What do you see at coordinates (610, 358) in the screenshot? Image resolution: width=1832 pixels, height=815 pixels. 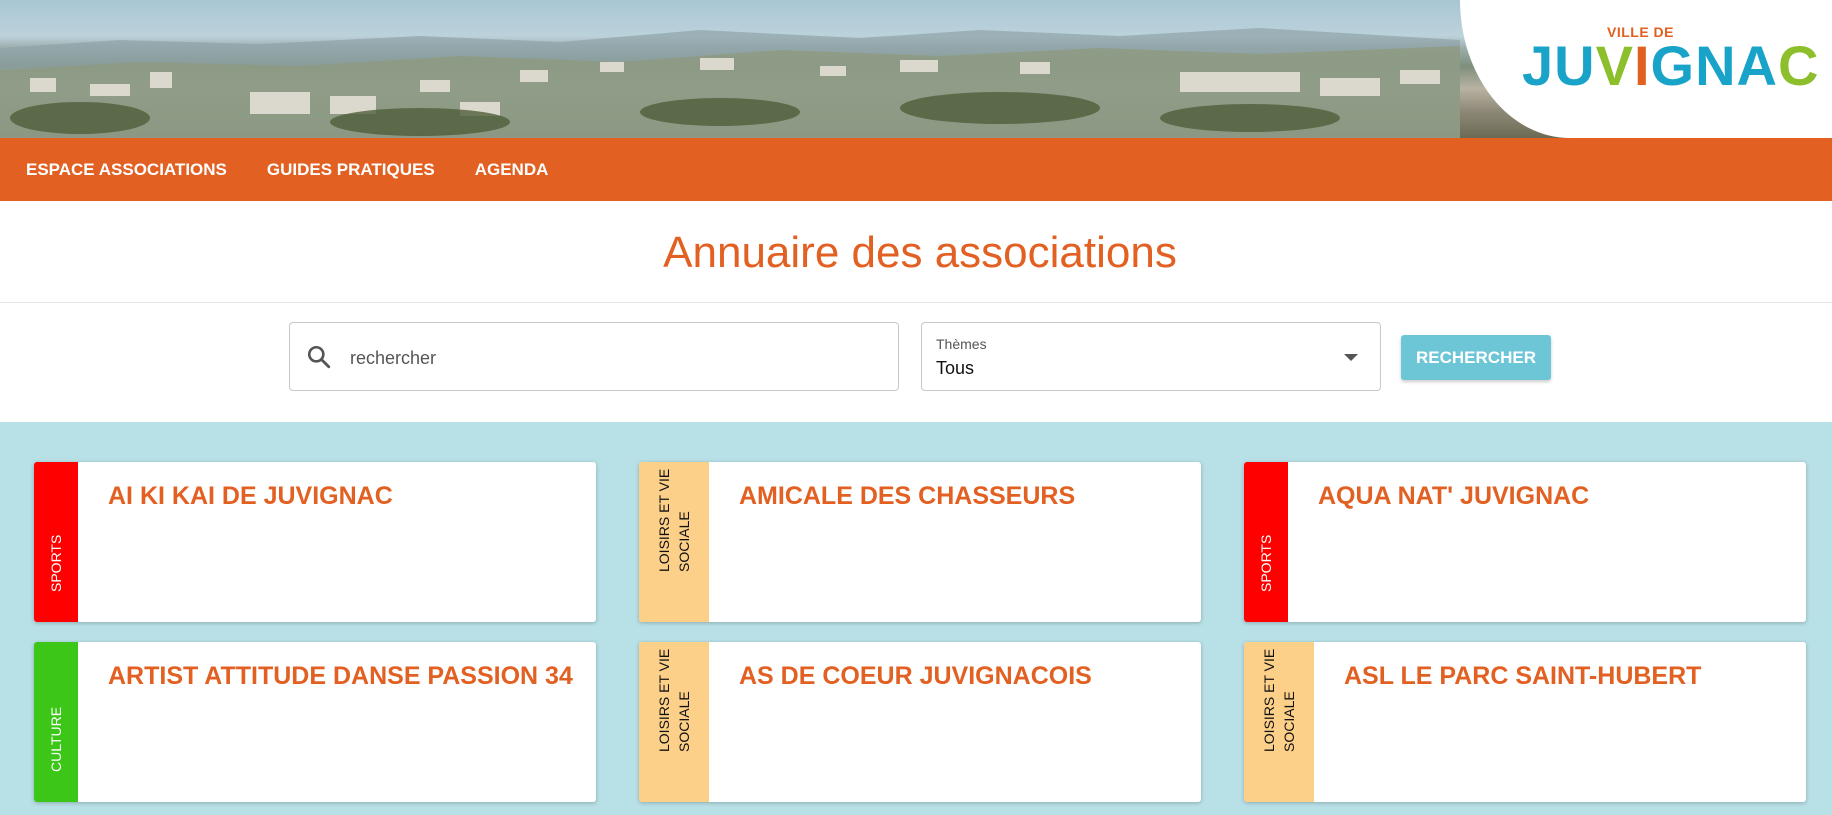 I see `search-input` at bounding box center [610, 358].